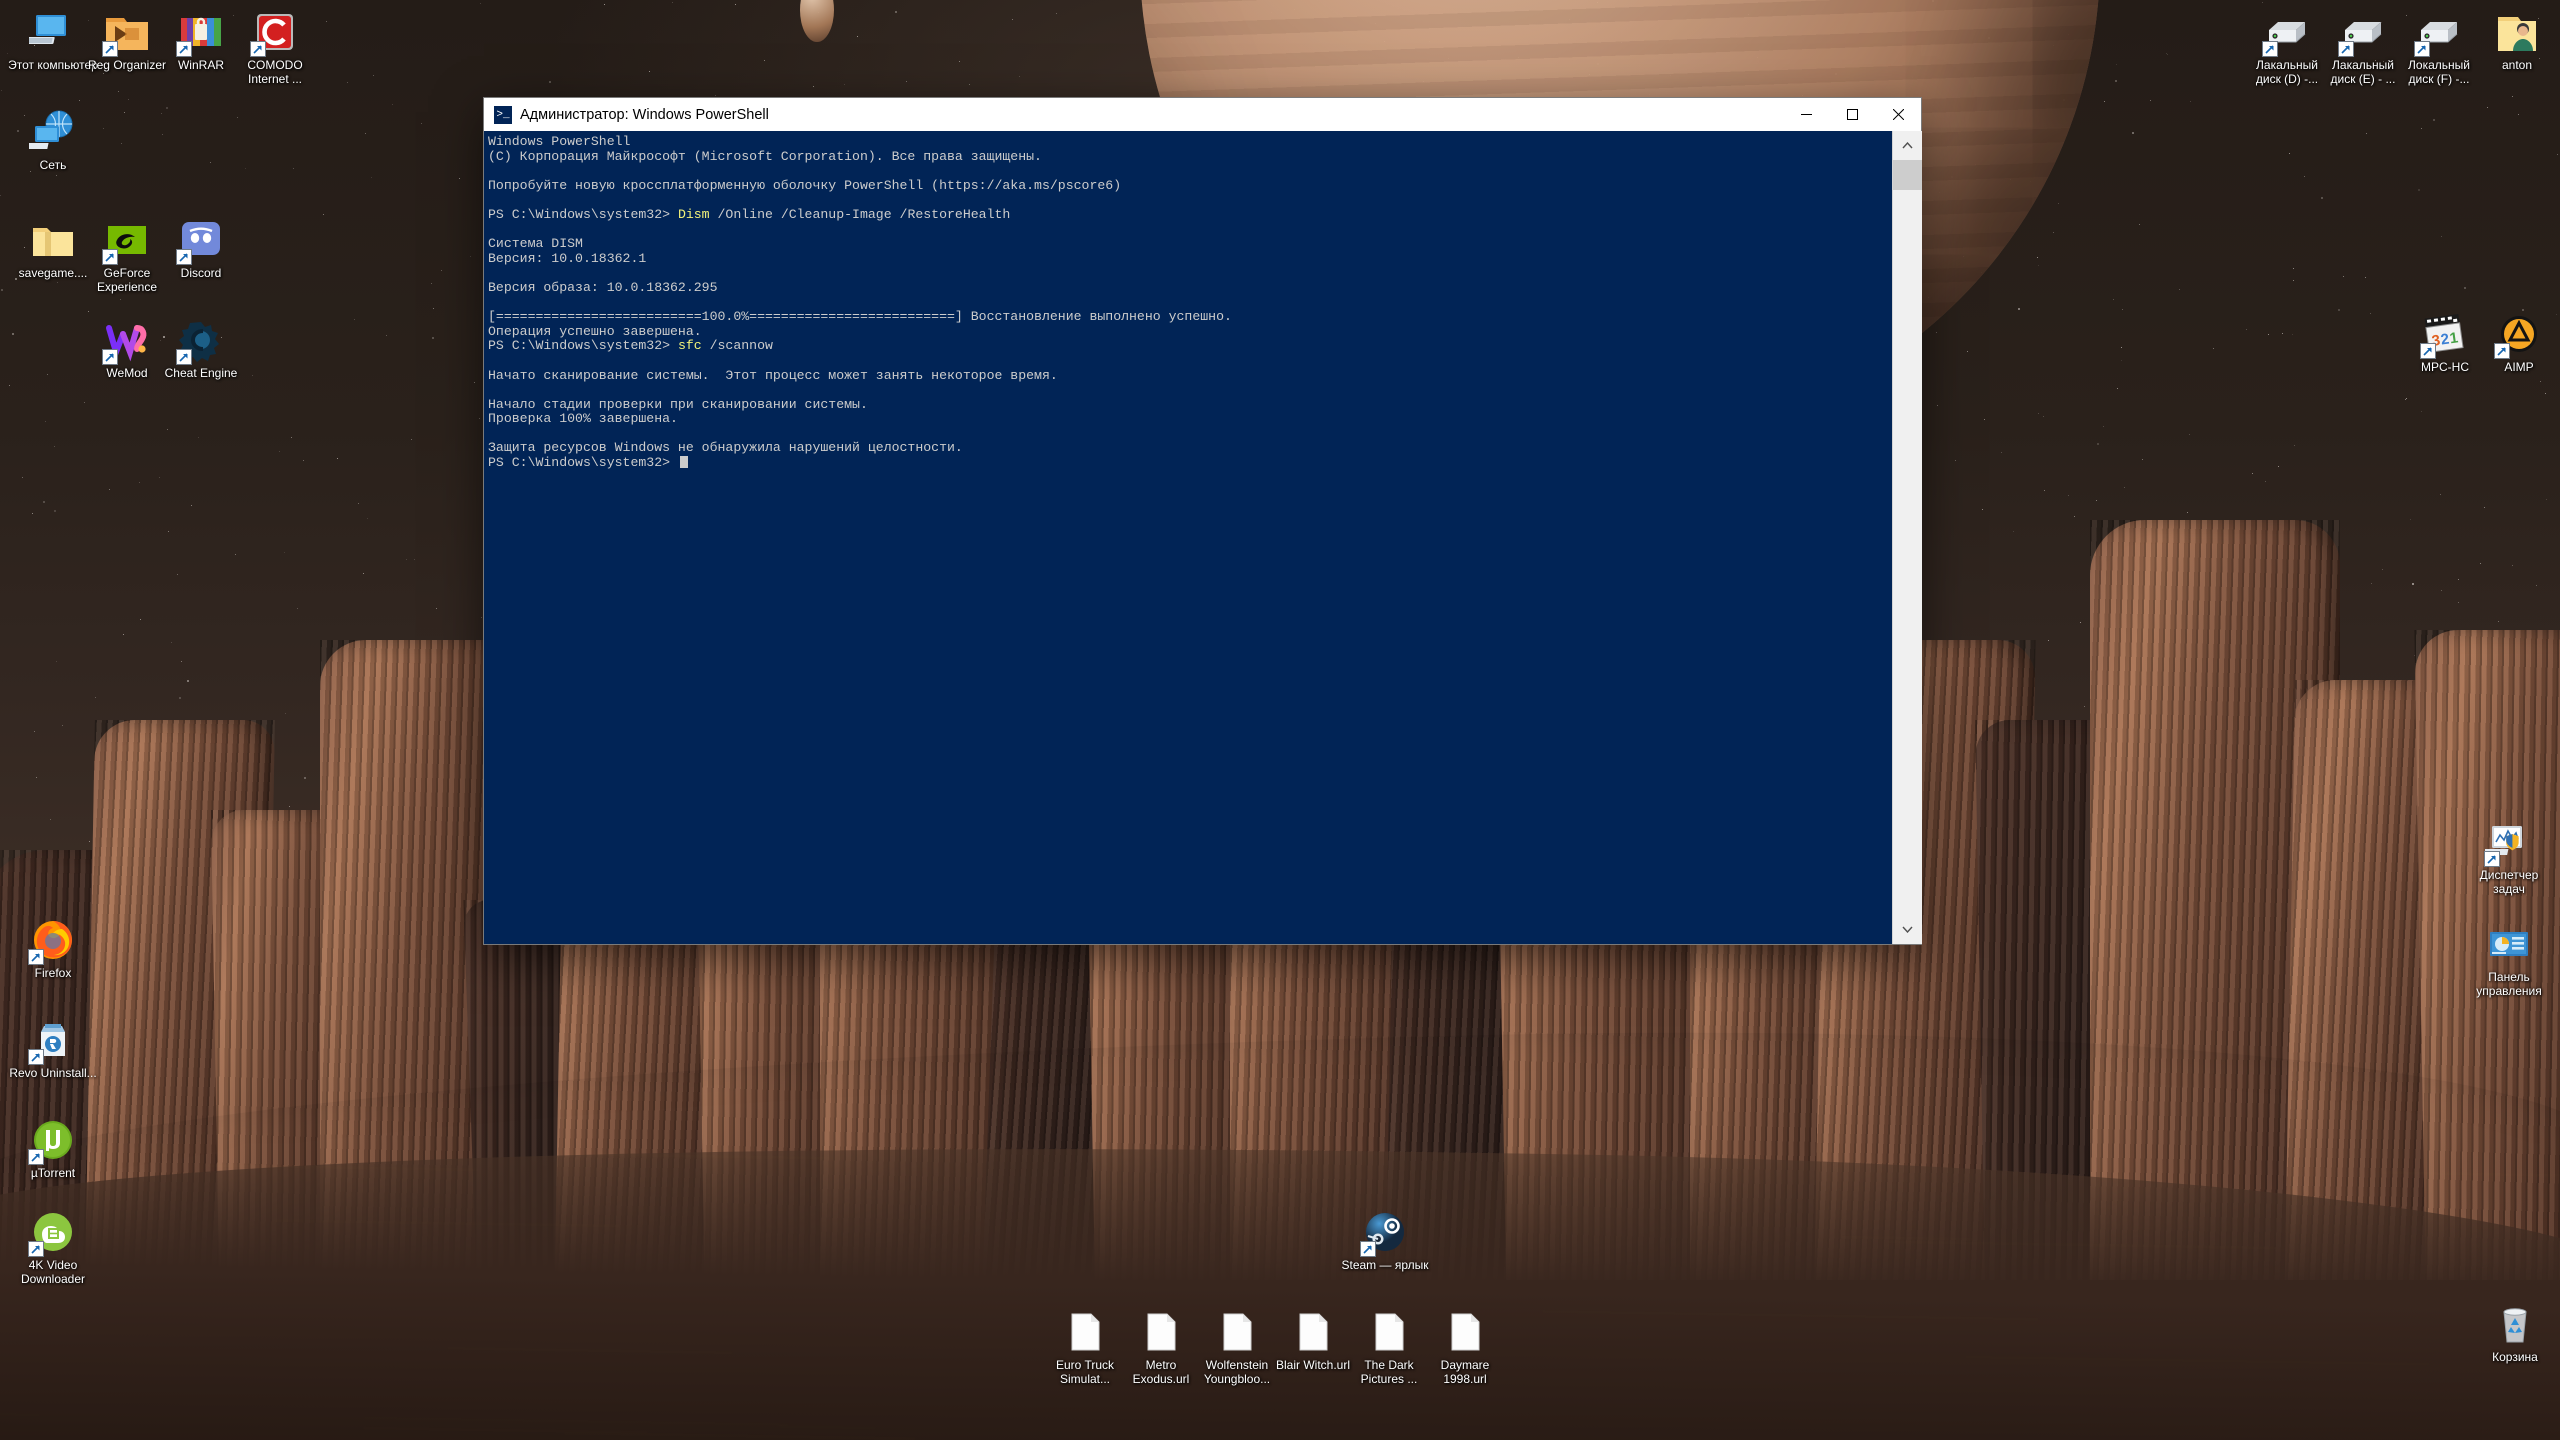 The width and height of the screenshot is (2560, 1440). What do you see at coordinates (1907, 175) in the screenshot?
I see `scrollbar-thumb` at bounding box center [1907, 175].